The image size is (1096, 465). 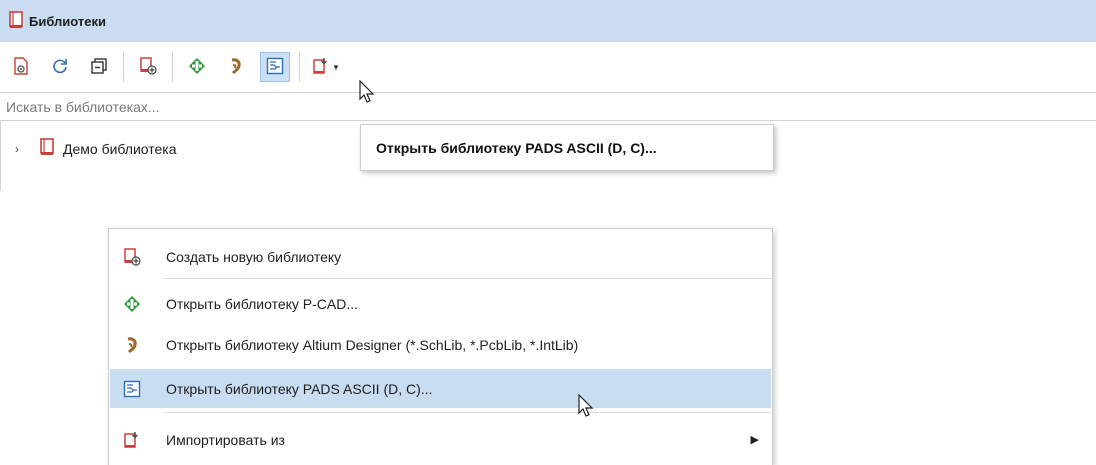 I want to click on tree-item-label: Демо библиотека, so click(x=120, y=148).